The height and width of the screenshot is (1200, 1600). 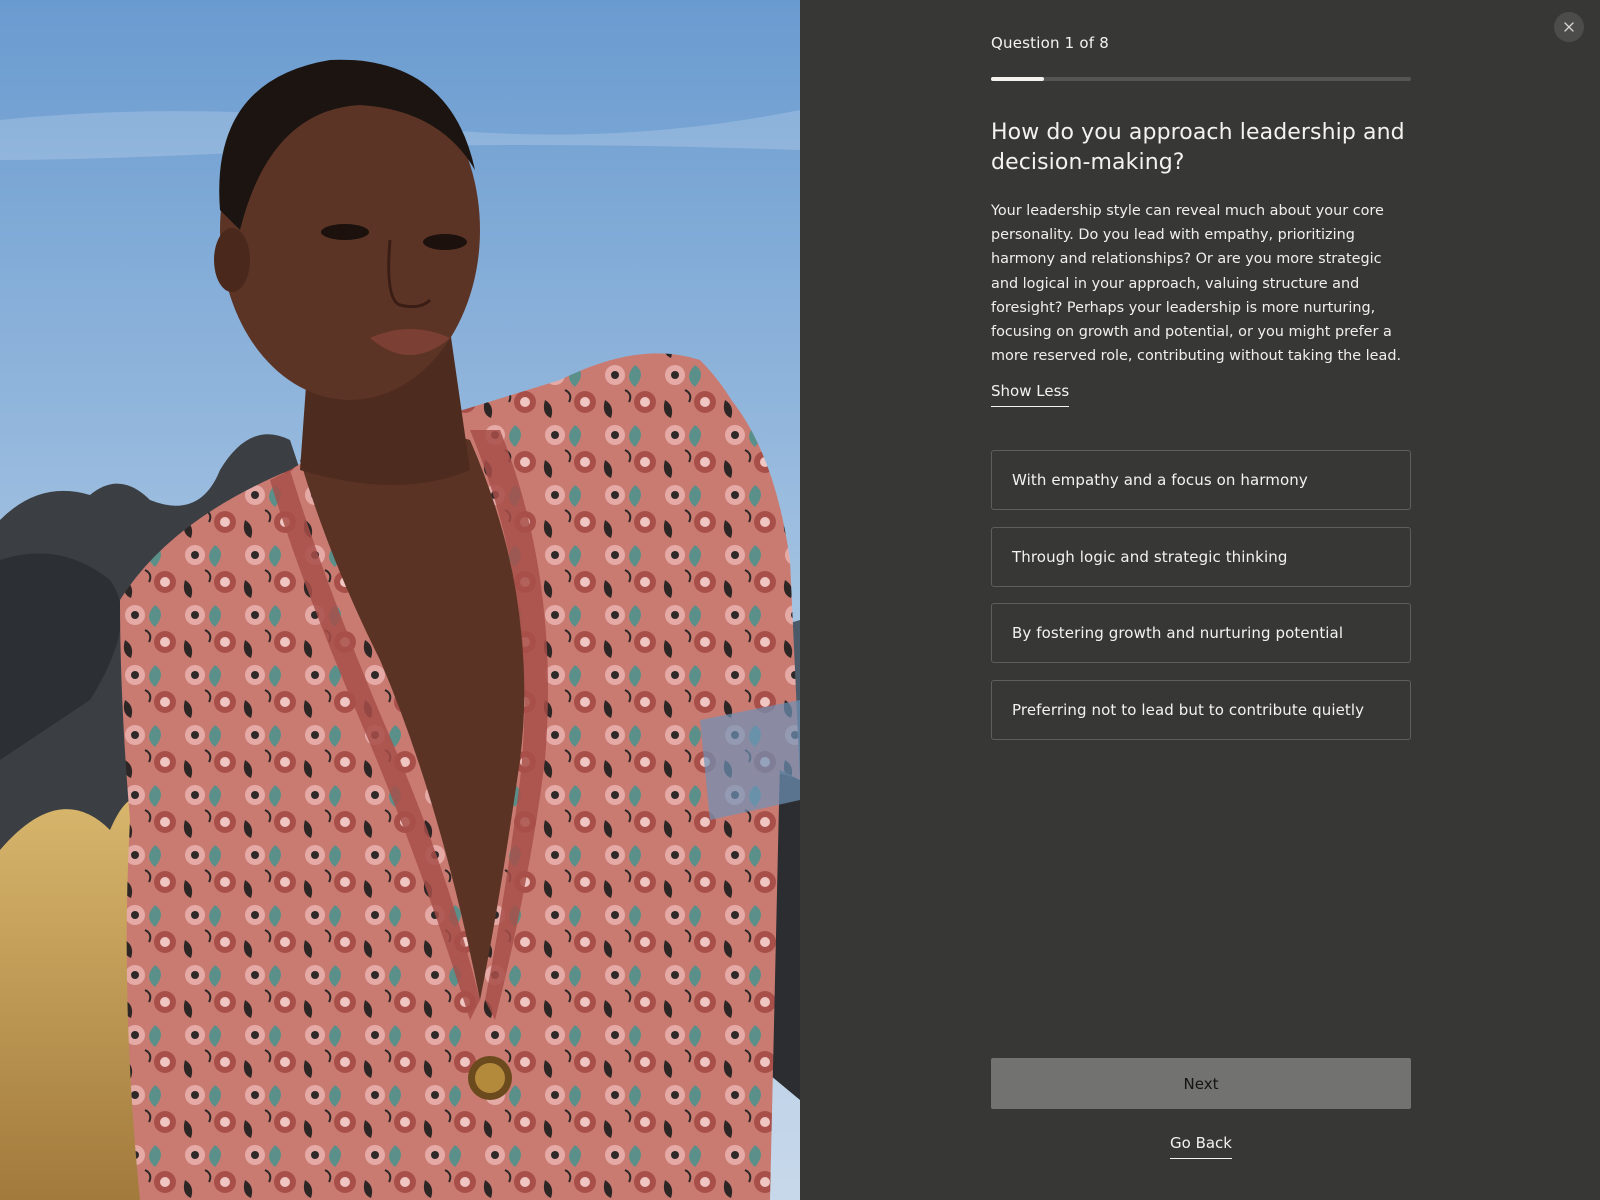 I want to click on progress-bar-fill, so click(x=1017, y=79).